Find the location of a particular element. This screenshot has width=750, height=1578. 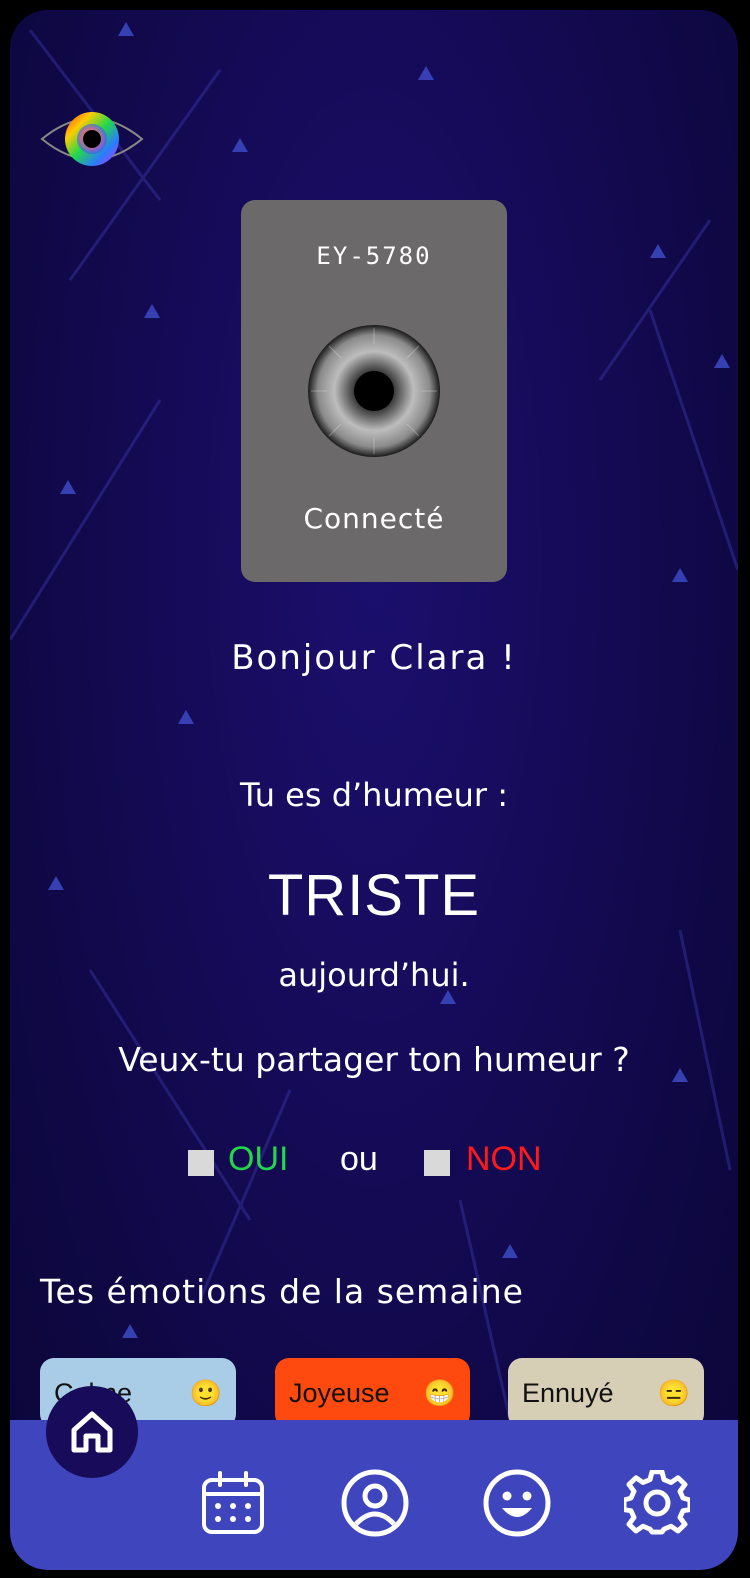

share-question: Veux-tu partager ton humeur ? is located at coordinates (374, 1059).